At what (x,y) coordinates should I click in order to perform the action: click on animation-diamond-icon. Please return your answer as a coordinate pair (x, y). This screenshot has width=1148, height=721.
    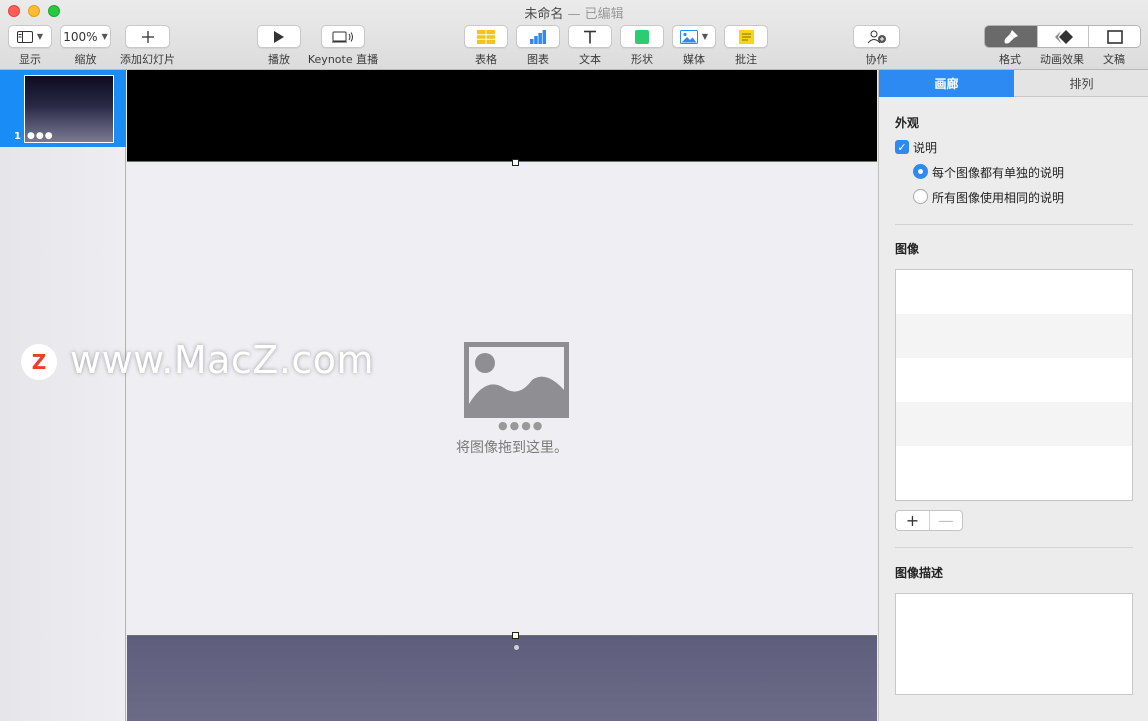
    Looking at the image, I should click on (1063, 36).